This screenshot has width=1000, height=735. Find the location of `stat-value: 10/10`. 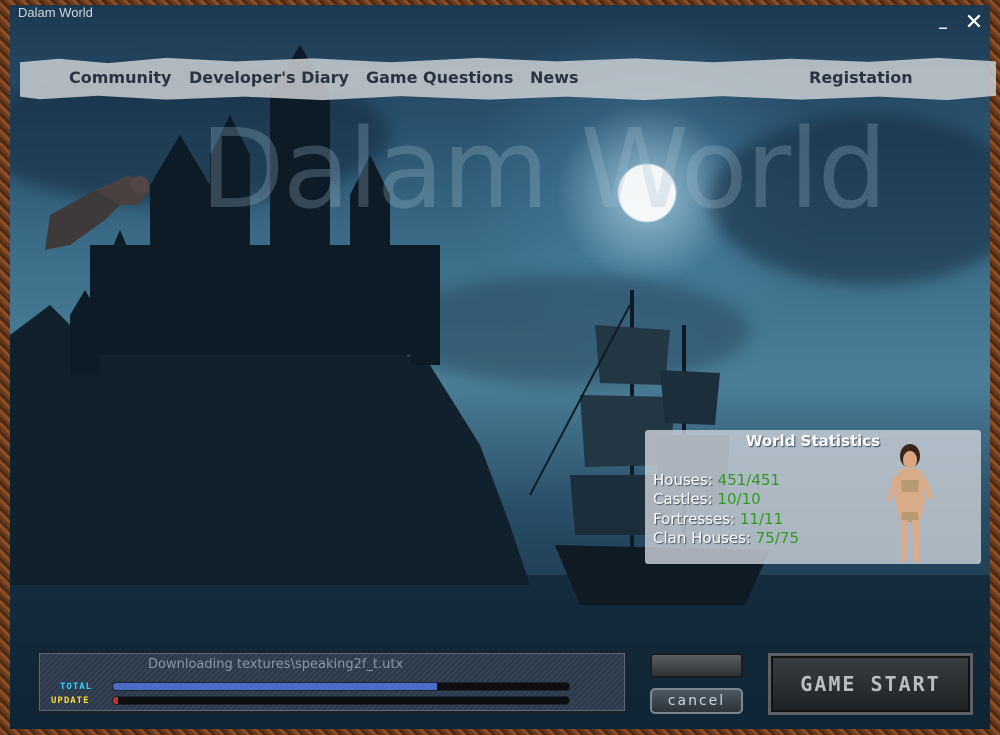

stat-value: 10/10 is located at coordinates (739, 499).